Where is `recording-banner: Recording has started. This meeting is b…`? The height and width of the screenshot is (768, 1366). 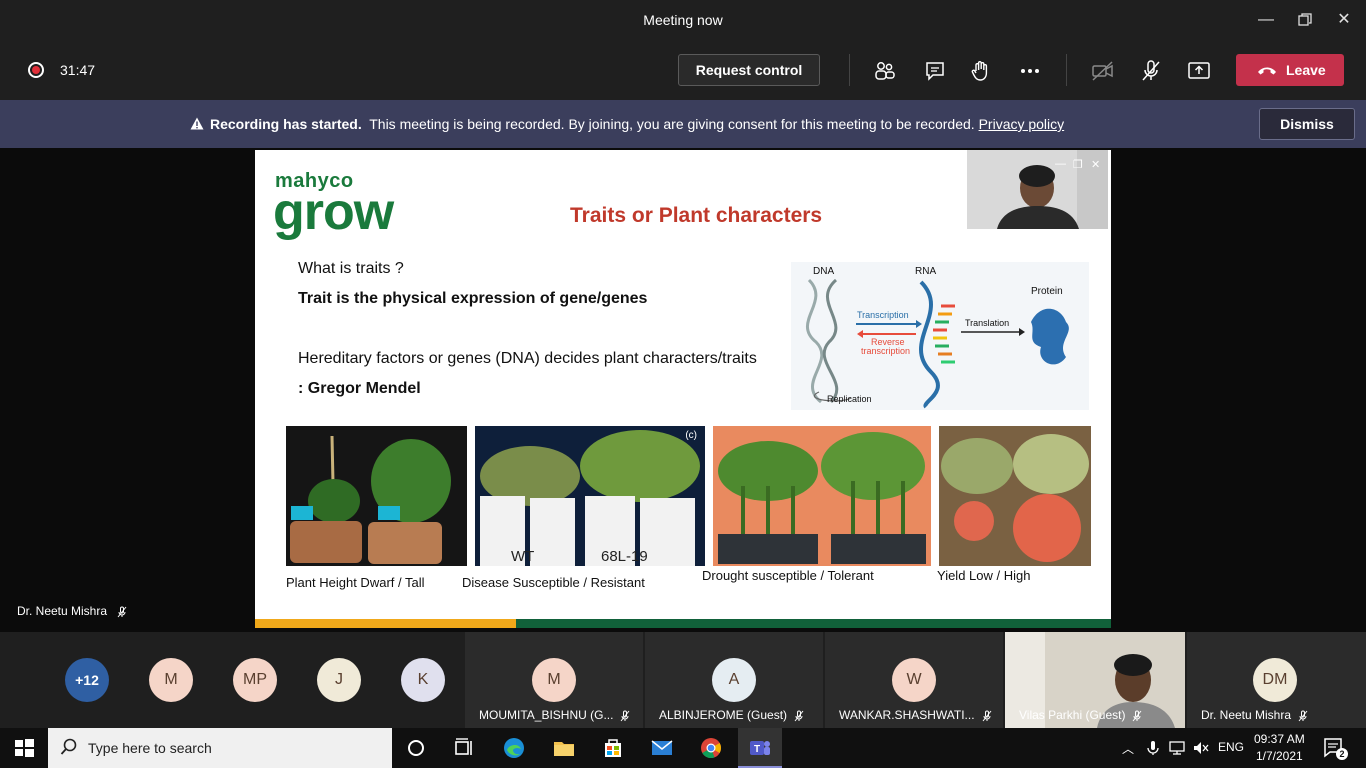 recording-banner: Recording has started. This meeting is b… is located at coordinates (683, 124).